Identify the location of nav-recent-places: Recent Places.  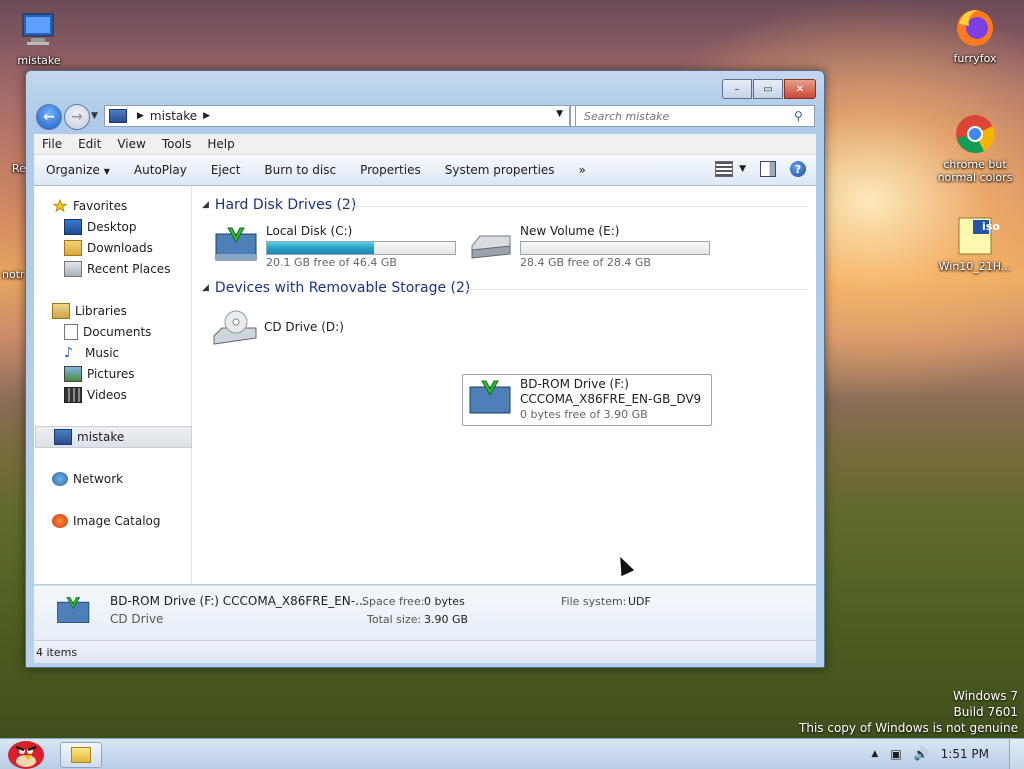
(112, 269).